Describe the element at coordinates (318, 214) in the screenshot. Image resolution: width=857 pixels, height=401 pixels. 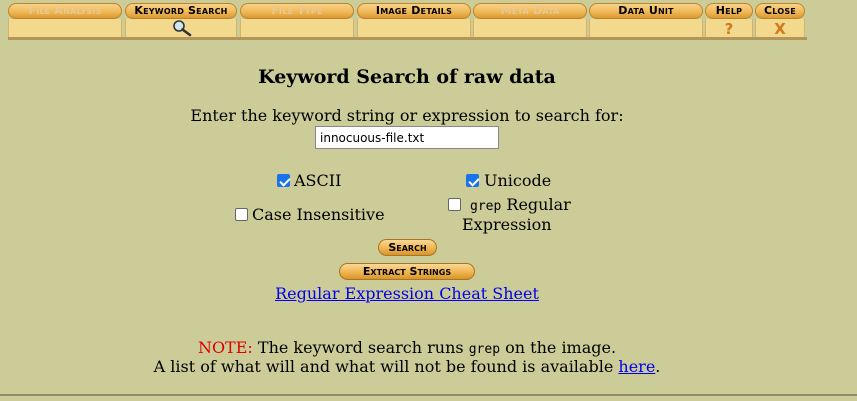
I see `case-insensitive-label: Case Insensitive` at that location.